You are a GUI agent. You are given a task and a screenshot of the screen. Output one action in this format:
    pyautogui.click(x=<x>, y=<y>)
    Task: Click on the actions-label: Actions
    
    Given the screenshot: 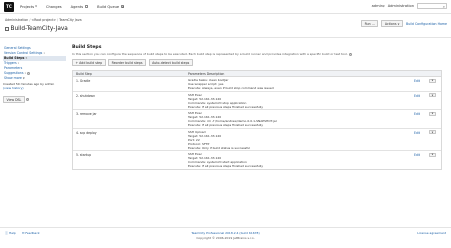 What is the action you would take?
    pyautogui.click(x=390, y=23)
    